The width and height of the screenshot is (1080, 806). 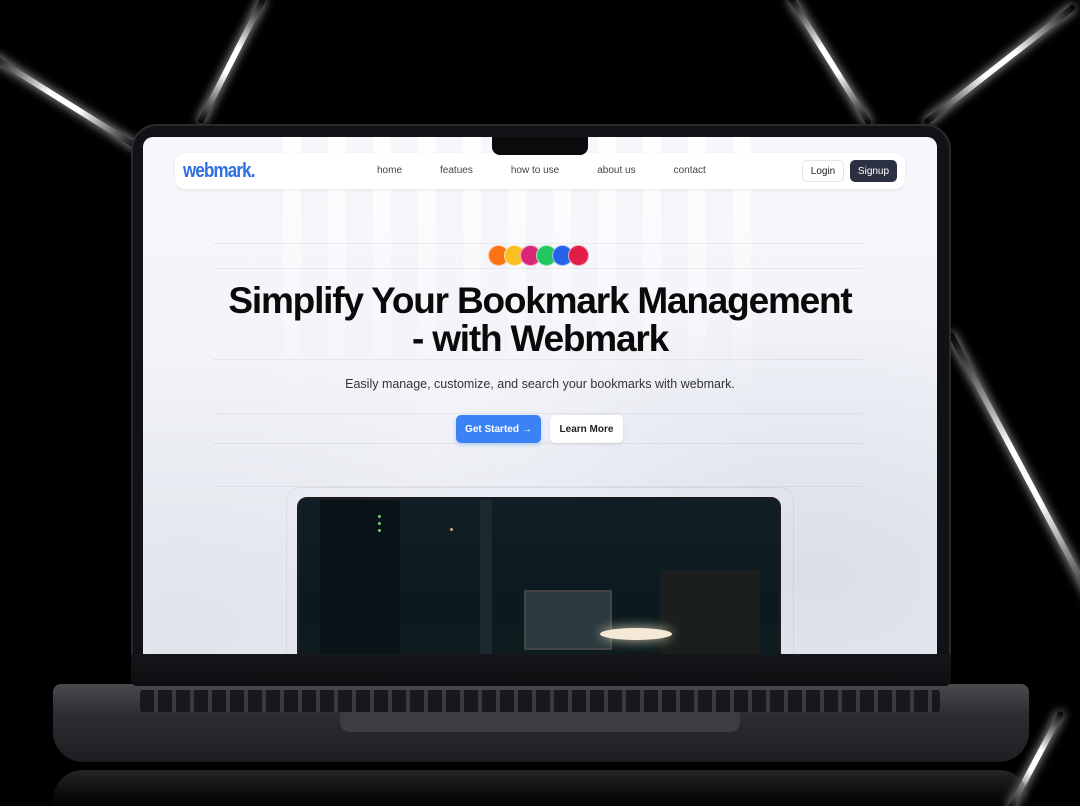 I want to click on learn-more-button: Learn More, so click(x=586, y=429).